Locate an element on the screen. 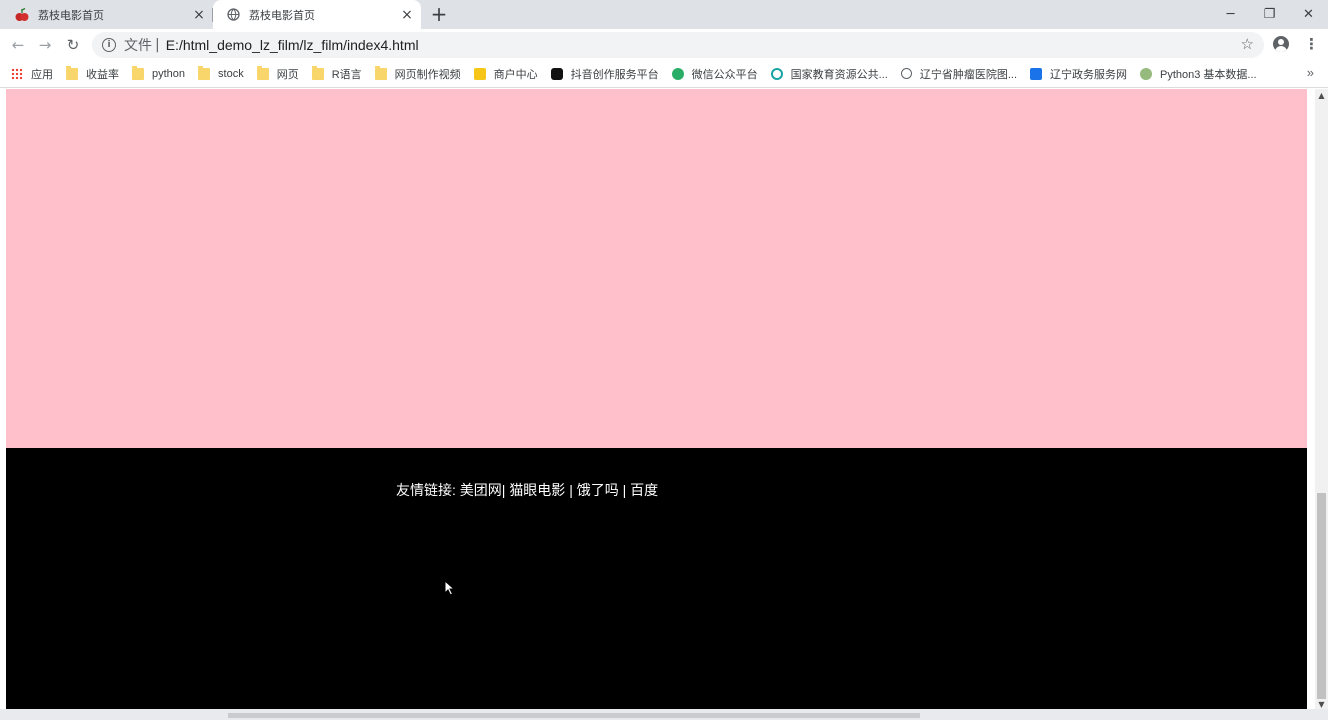 The image size is (1328, 720). bookmark-folder: python is located at coordinates (159, 72).